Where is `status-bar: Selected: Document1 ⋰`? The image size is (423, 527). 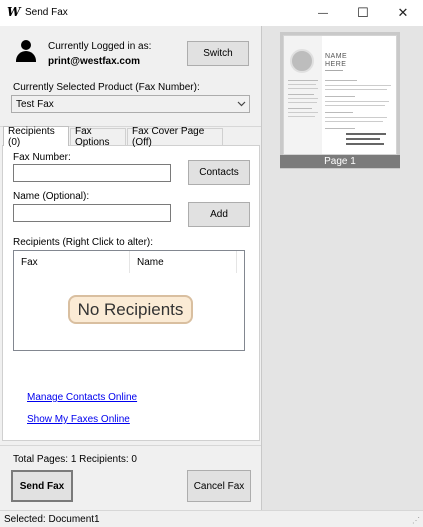
status-bar: Selected: Document1 ⋰ is located at coordinates (211, 518).